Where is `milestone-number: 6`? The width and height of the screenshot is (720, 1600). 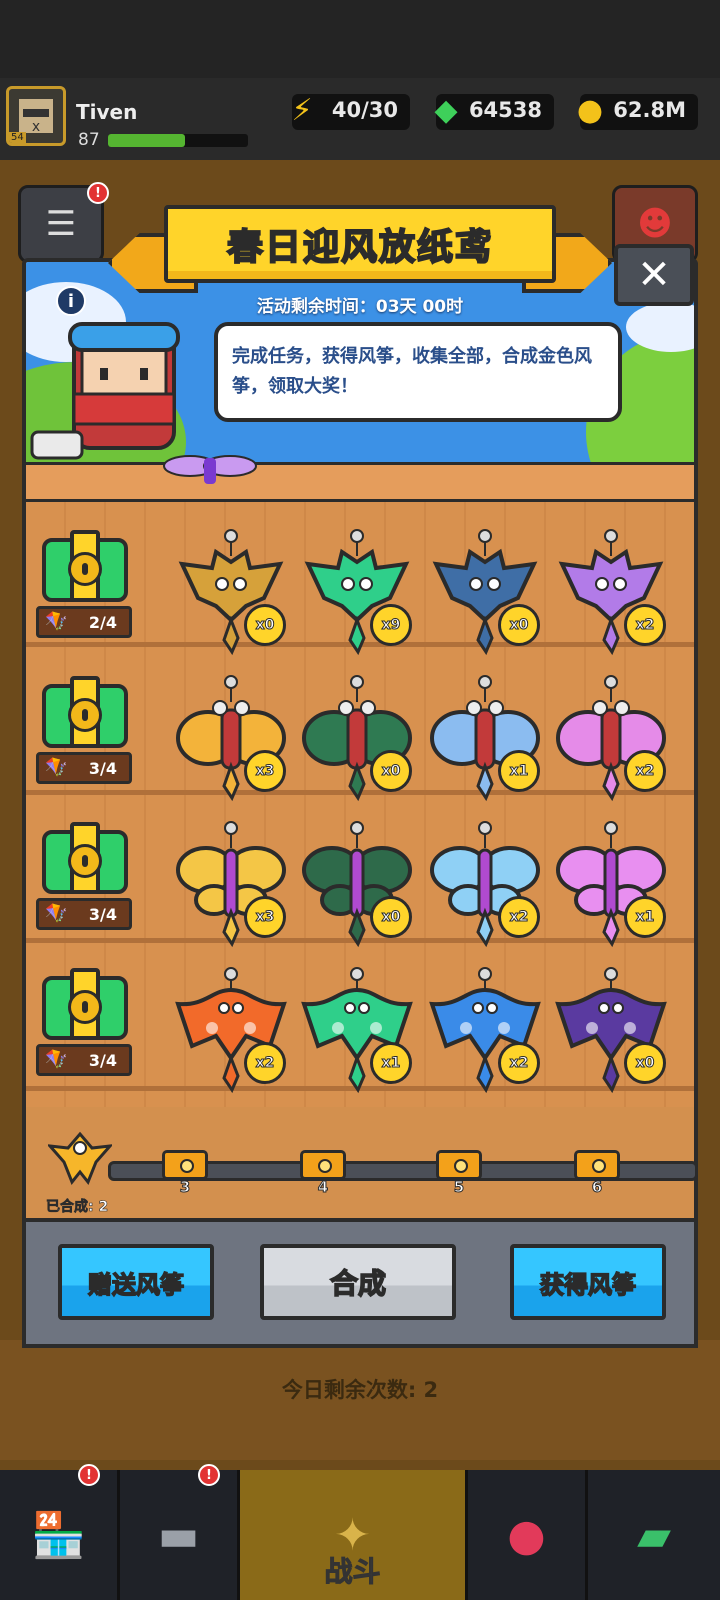 milestone-number: 6 is located at coordinates (597, 1187).